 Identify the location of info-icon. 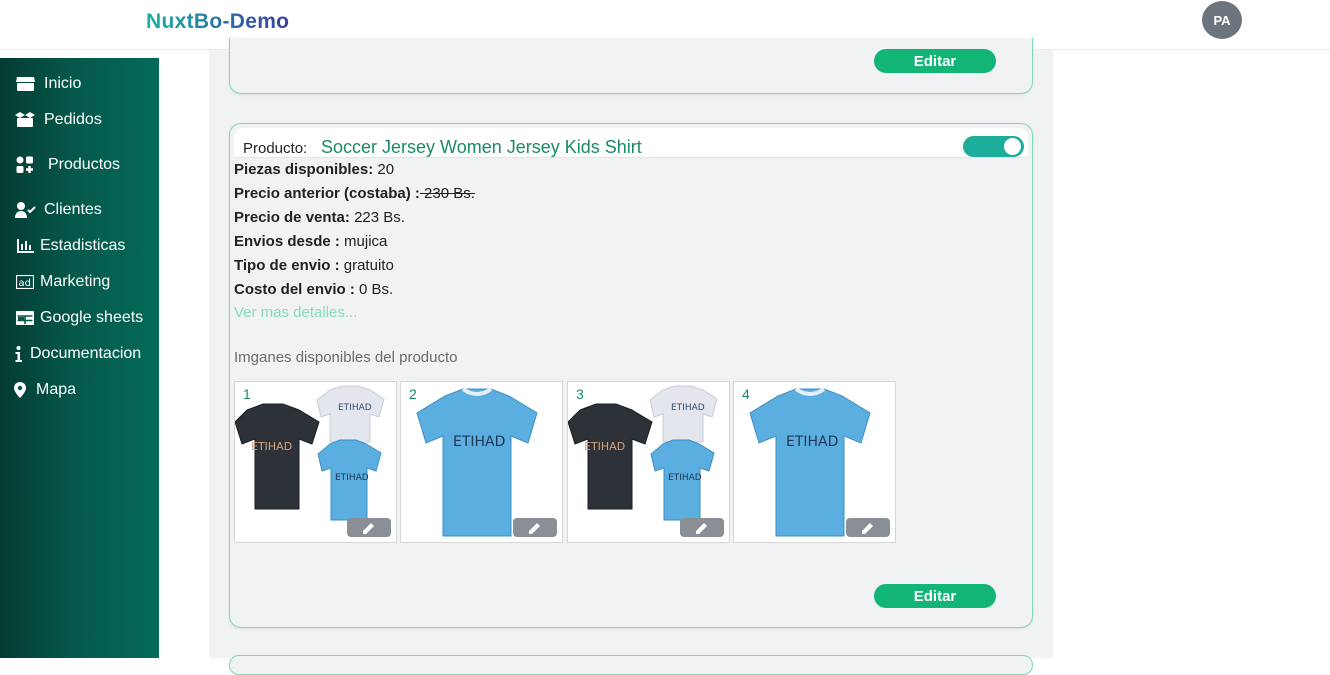
(18, 354).